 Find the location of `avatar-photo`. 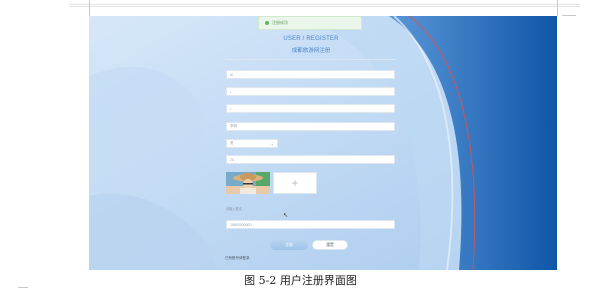

avatar-photo is located at coordinates (248, 183).